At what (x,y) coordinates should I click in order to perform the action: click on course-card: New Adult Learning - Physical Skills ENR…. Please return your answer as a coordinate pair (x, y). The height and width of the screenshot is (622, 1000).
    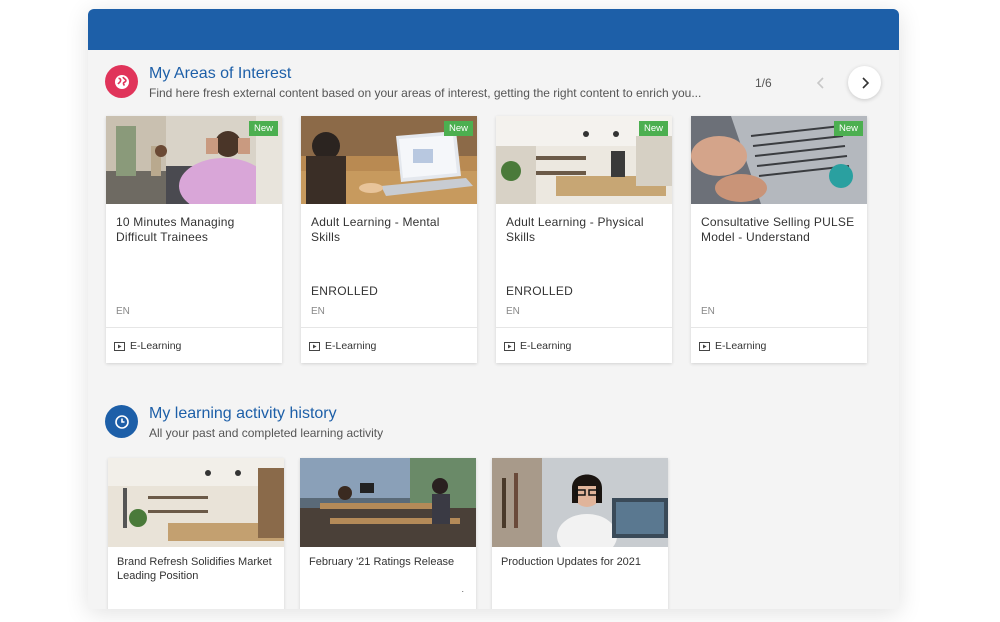
    Looking at the image, I should click on (584, 239).